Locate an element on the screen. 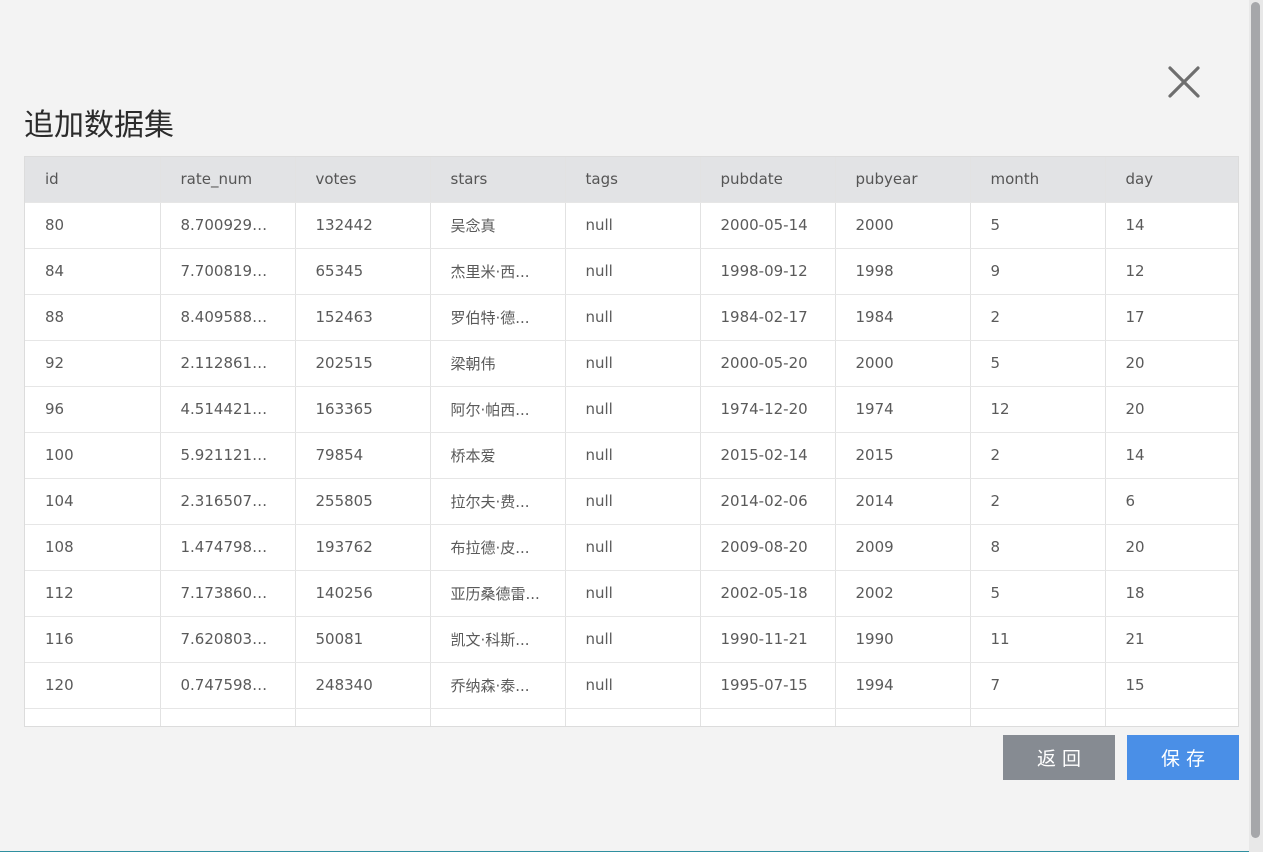 Image resolution: width=1263 pixels, height=852 pixels. table-cell-pubdate: 2000-05-20 is located at coordinates (768, 363).